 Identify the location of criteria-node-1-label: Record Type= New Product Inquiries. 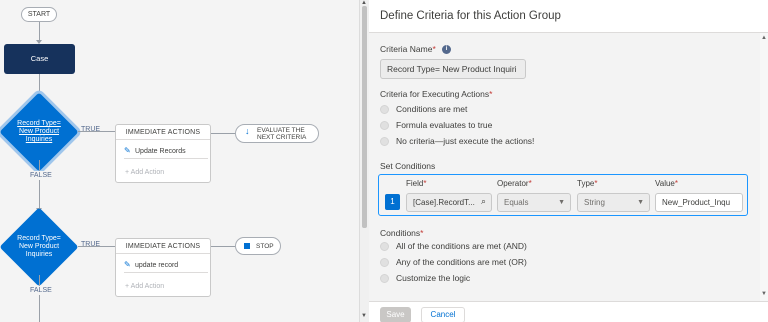
(39, 132).